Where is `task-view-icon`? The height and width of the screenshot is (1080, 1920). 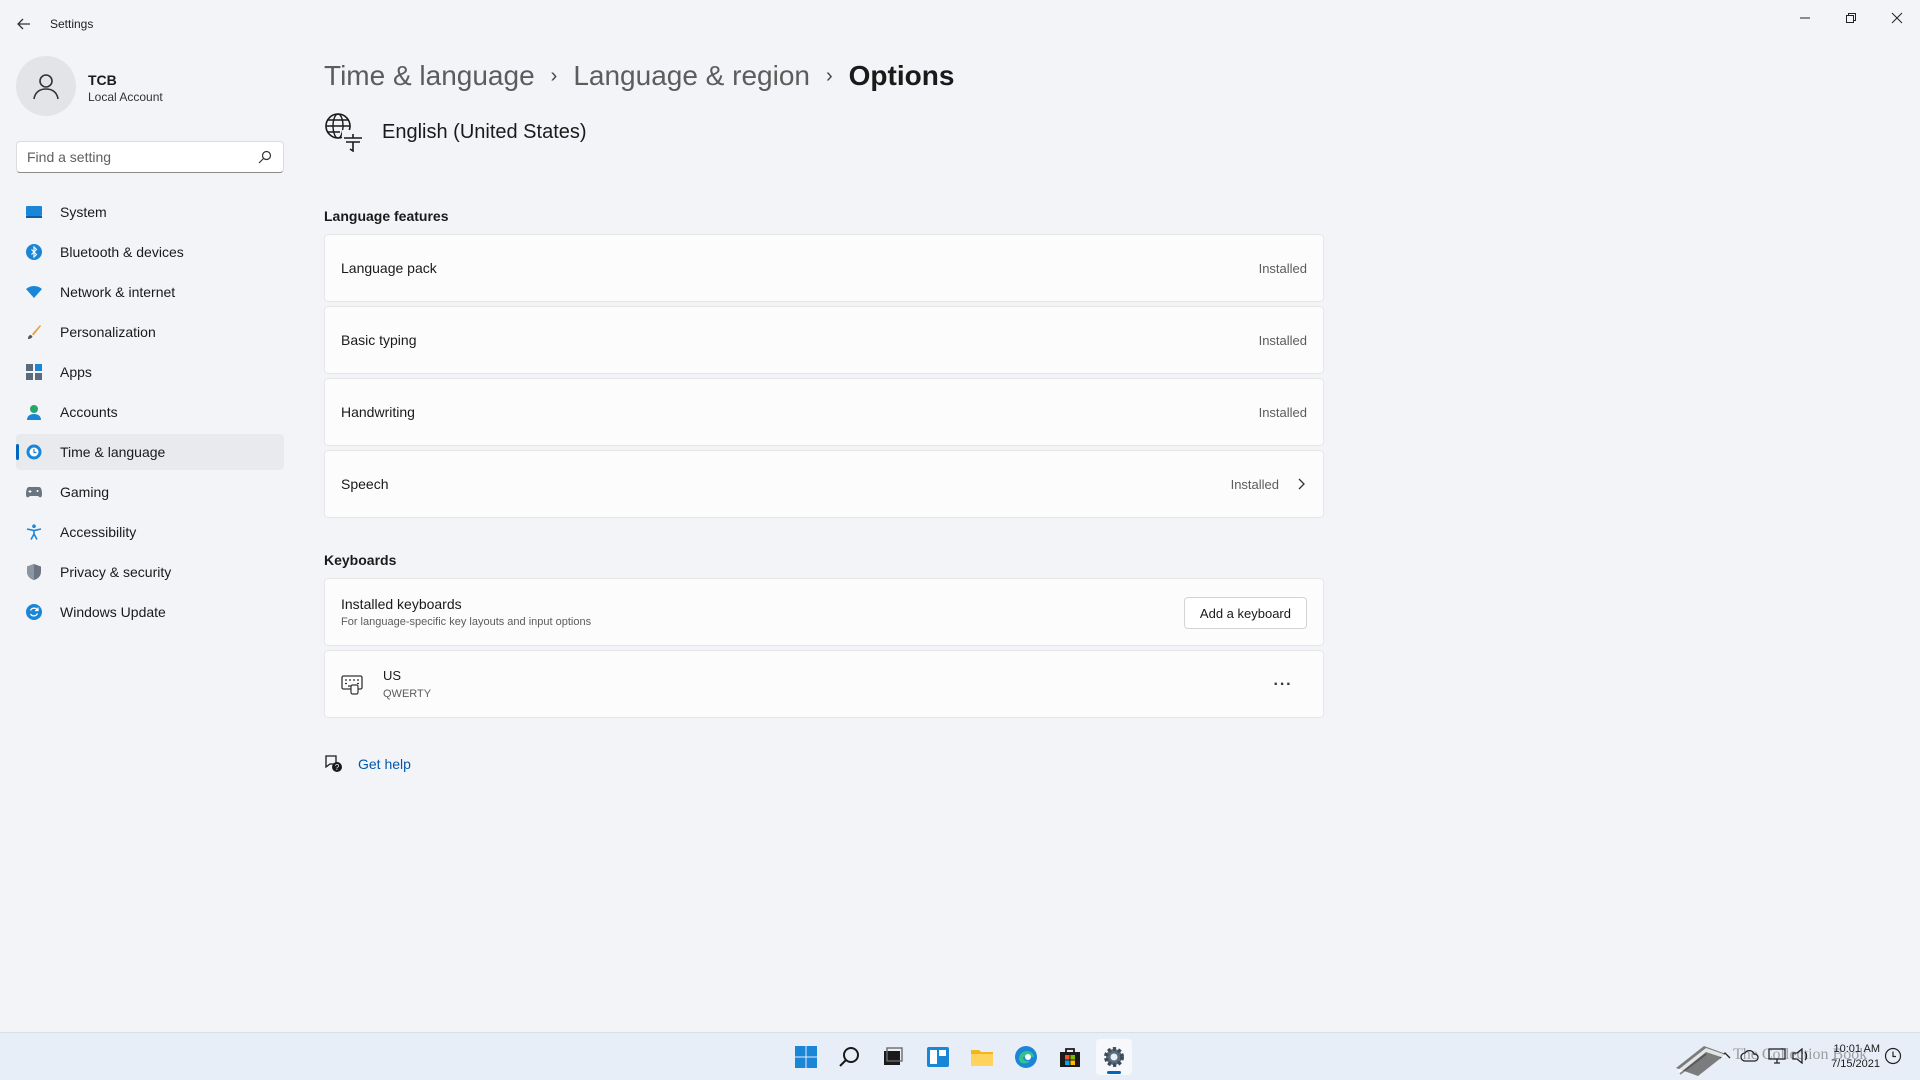
task-view-icon is located at coordinates (893, 1056).